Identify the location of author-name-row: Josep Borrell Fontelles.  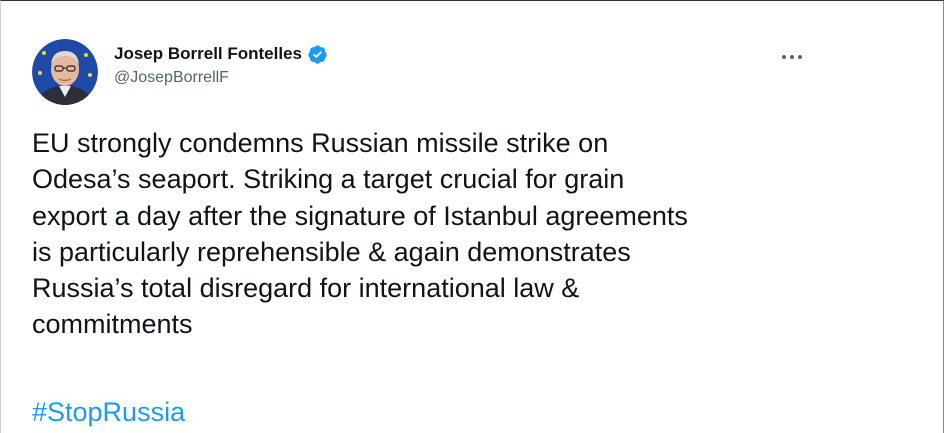
(221, 54).